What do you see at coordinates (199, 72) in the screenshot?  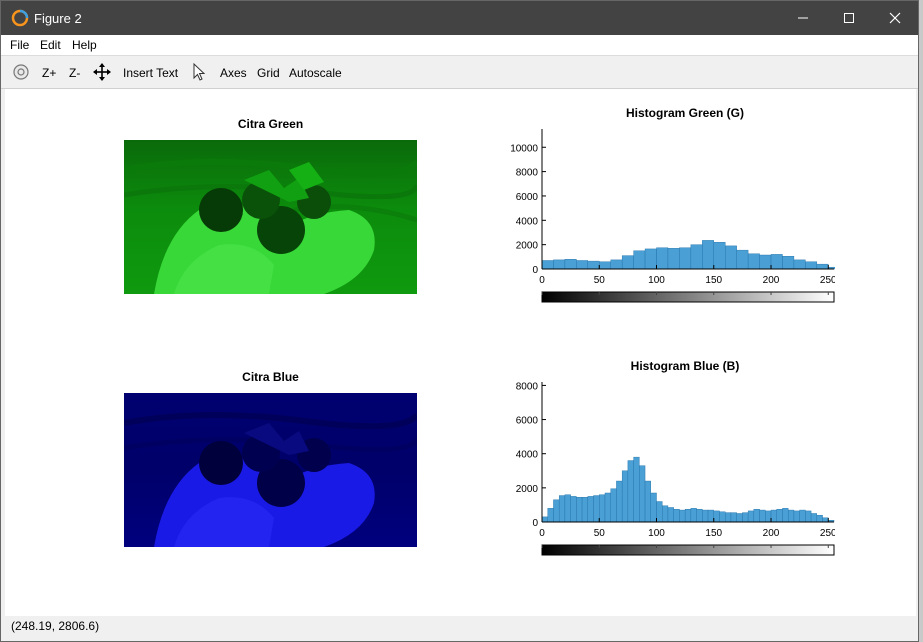 I see `select-cursor-icon` at bounding box center [199, 72].